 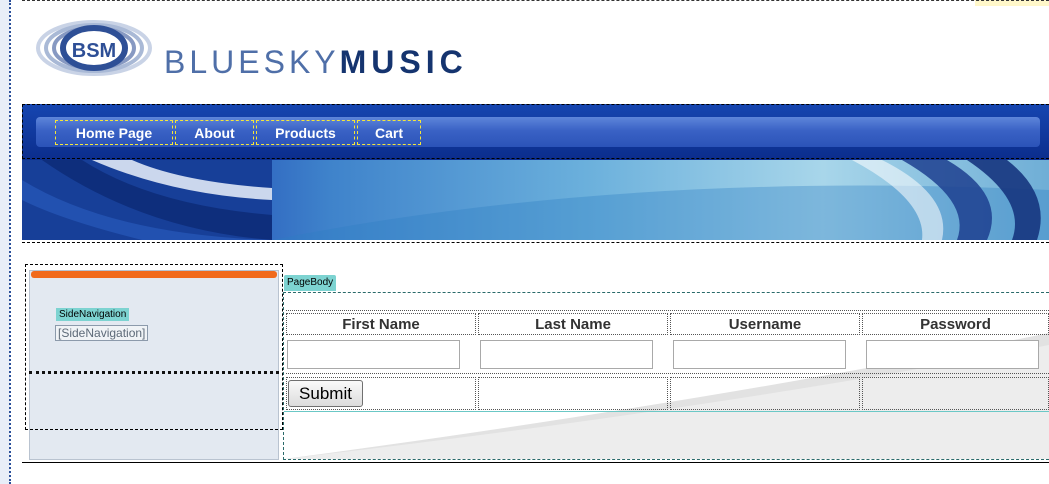 I want to click on column-header-password: Password, so click(x=955, y=324).